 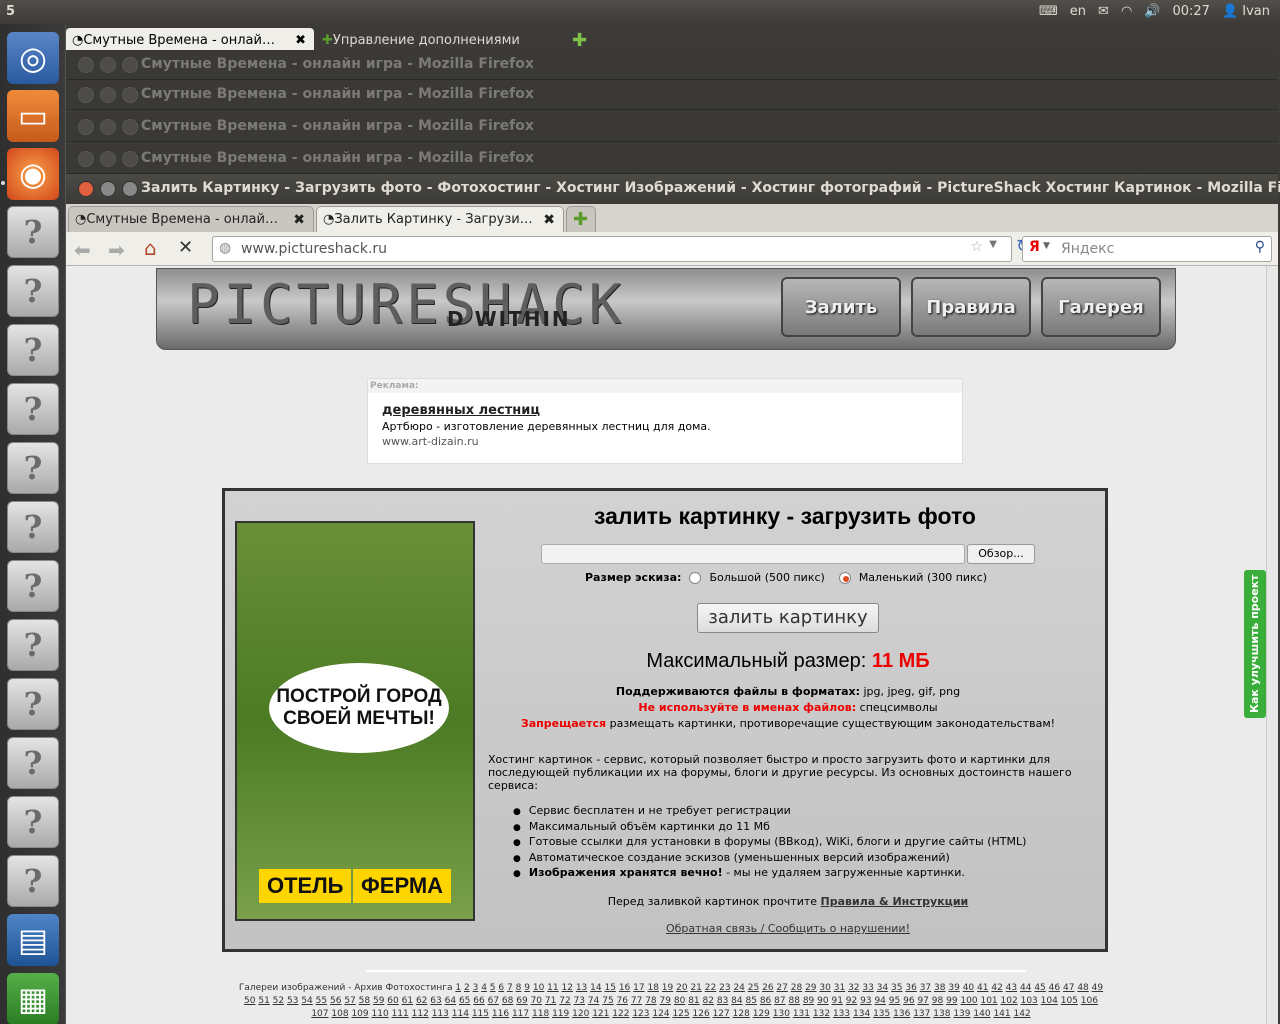 I want to click on gallery-page-link: 20, so click(x=681, y=988).